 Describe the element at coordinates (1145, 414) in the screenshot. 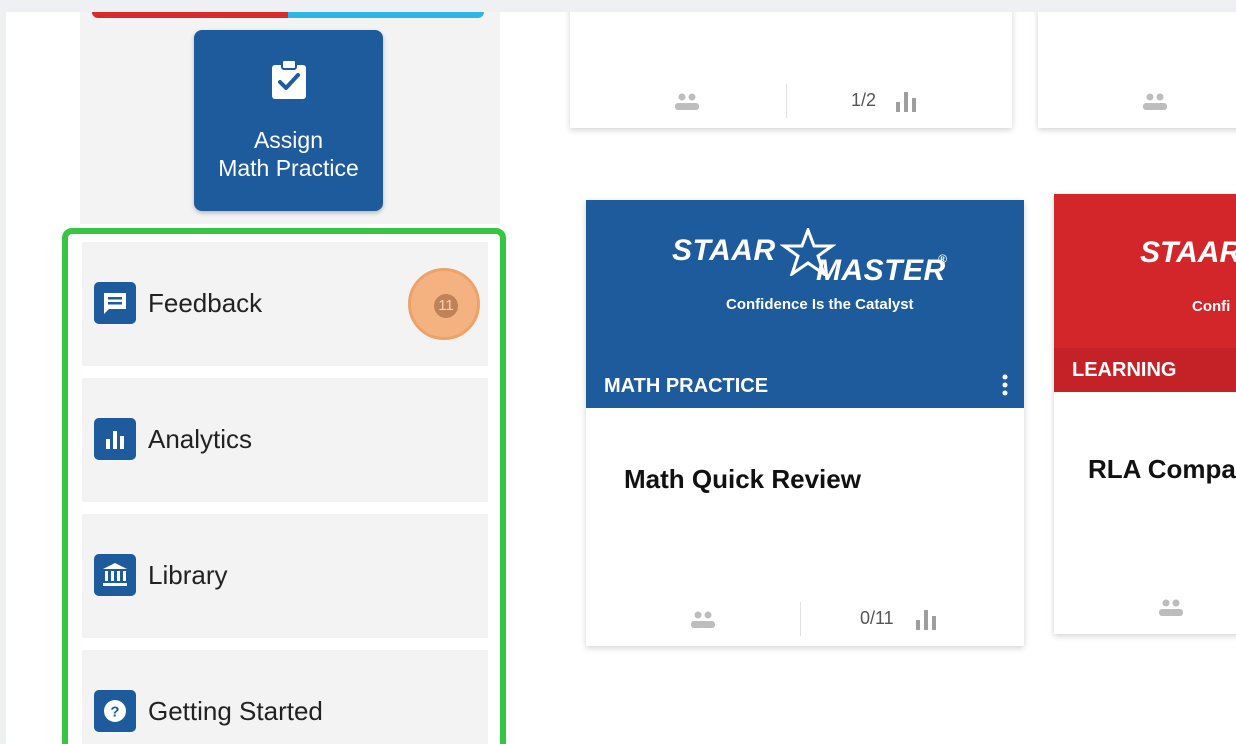

I see `rla-learning-card: STAAR Confi LEARNING RLA Compa` at that location.